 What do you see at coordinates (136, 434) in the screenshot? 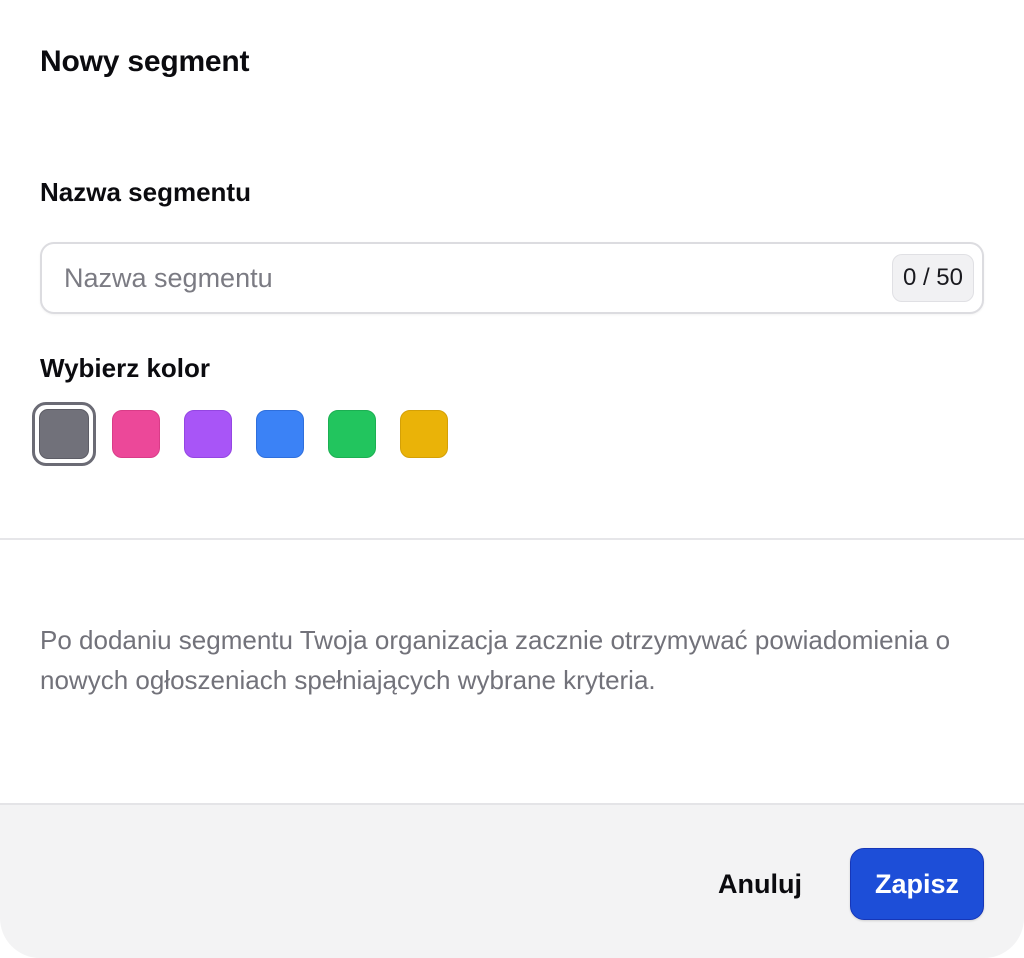
I see `color-swatch-pink` at bounding box center [136, 434].